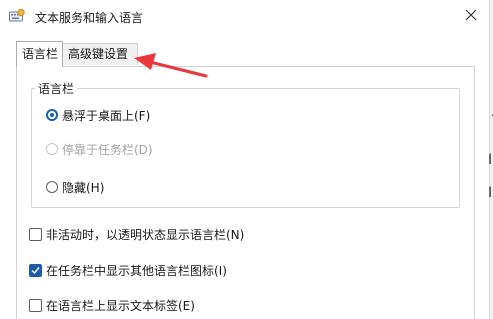  I want to click on radio-selected-indicator, so click(52, 115).